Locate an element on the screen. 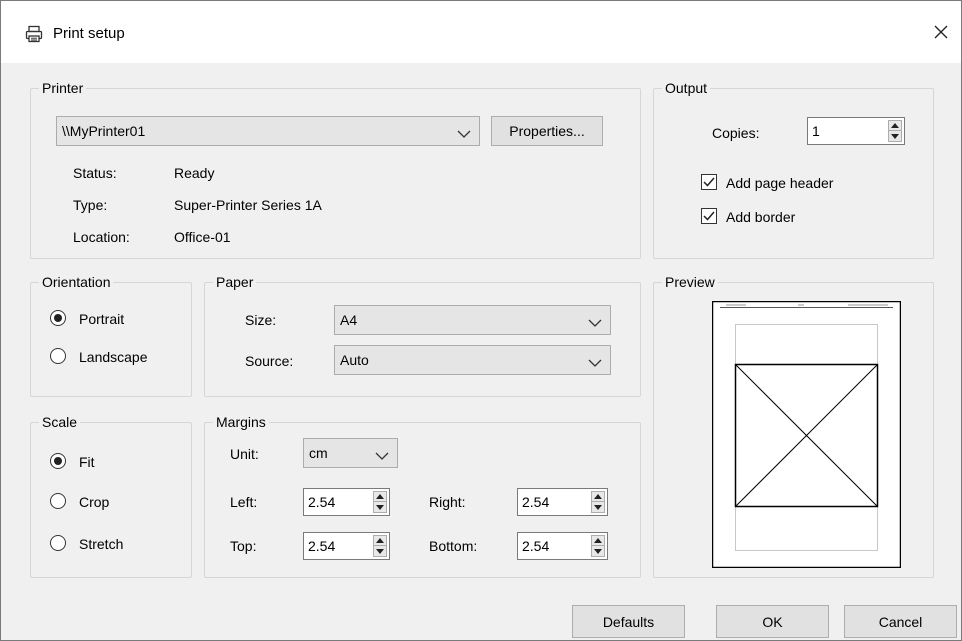 The height and width of the screenshot is (641, 962). orientation-group: Orientation is located at coordinates (111, 335).